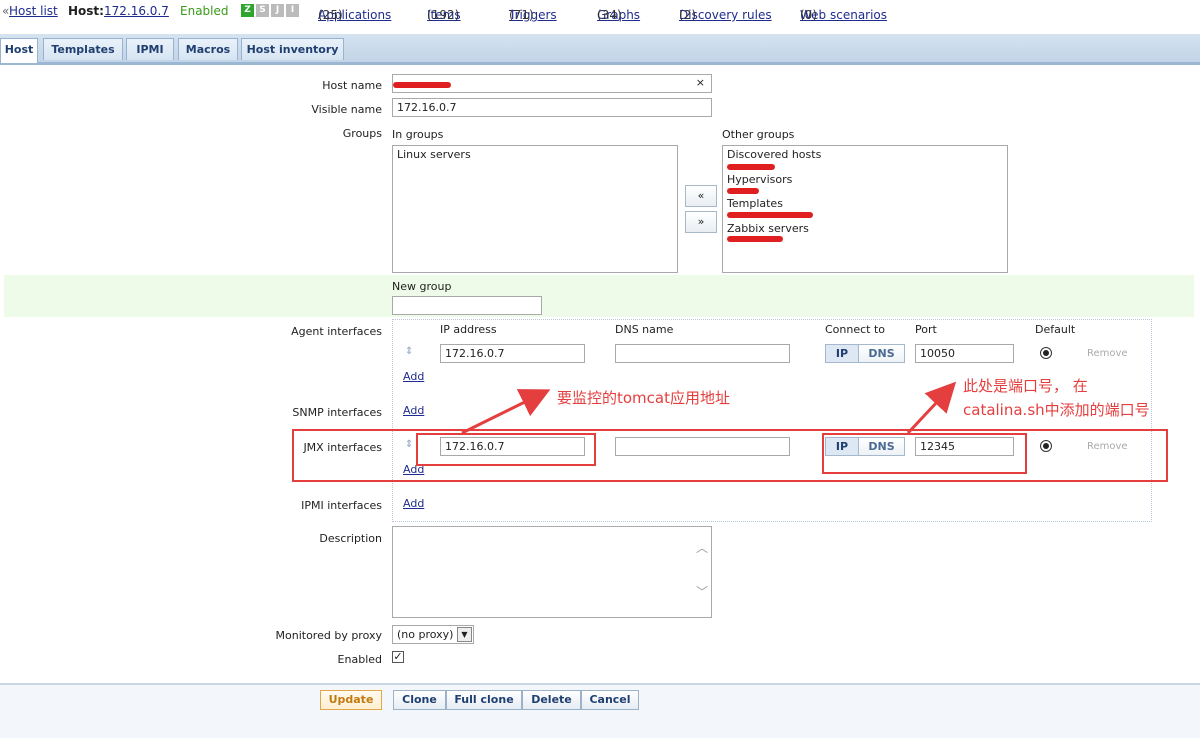 The width and height of the screenshot is (1200, 738). What do you see at coordinates (350, 538) in the screenshot?
I see `description-label: Description` at bounding box center [350, 538].